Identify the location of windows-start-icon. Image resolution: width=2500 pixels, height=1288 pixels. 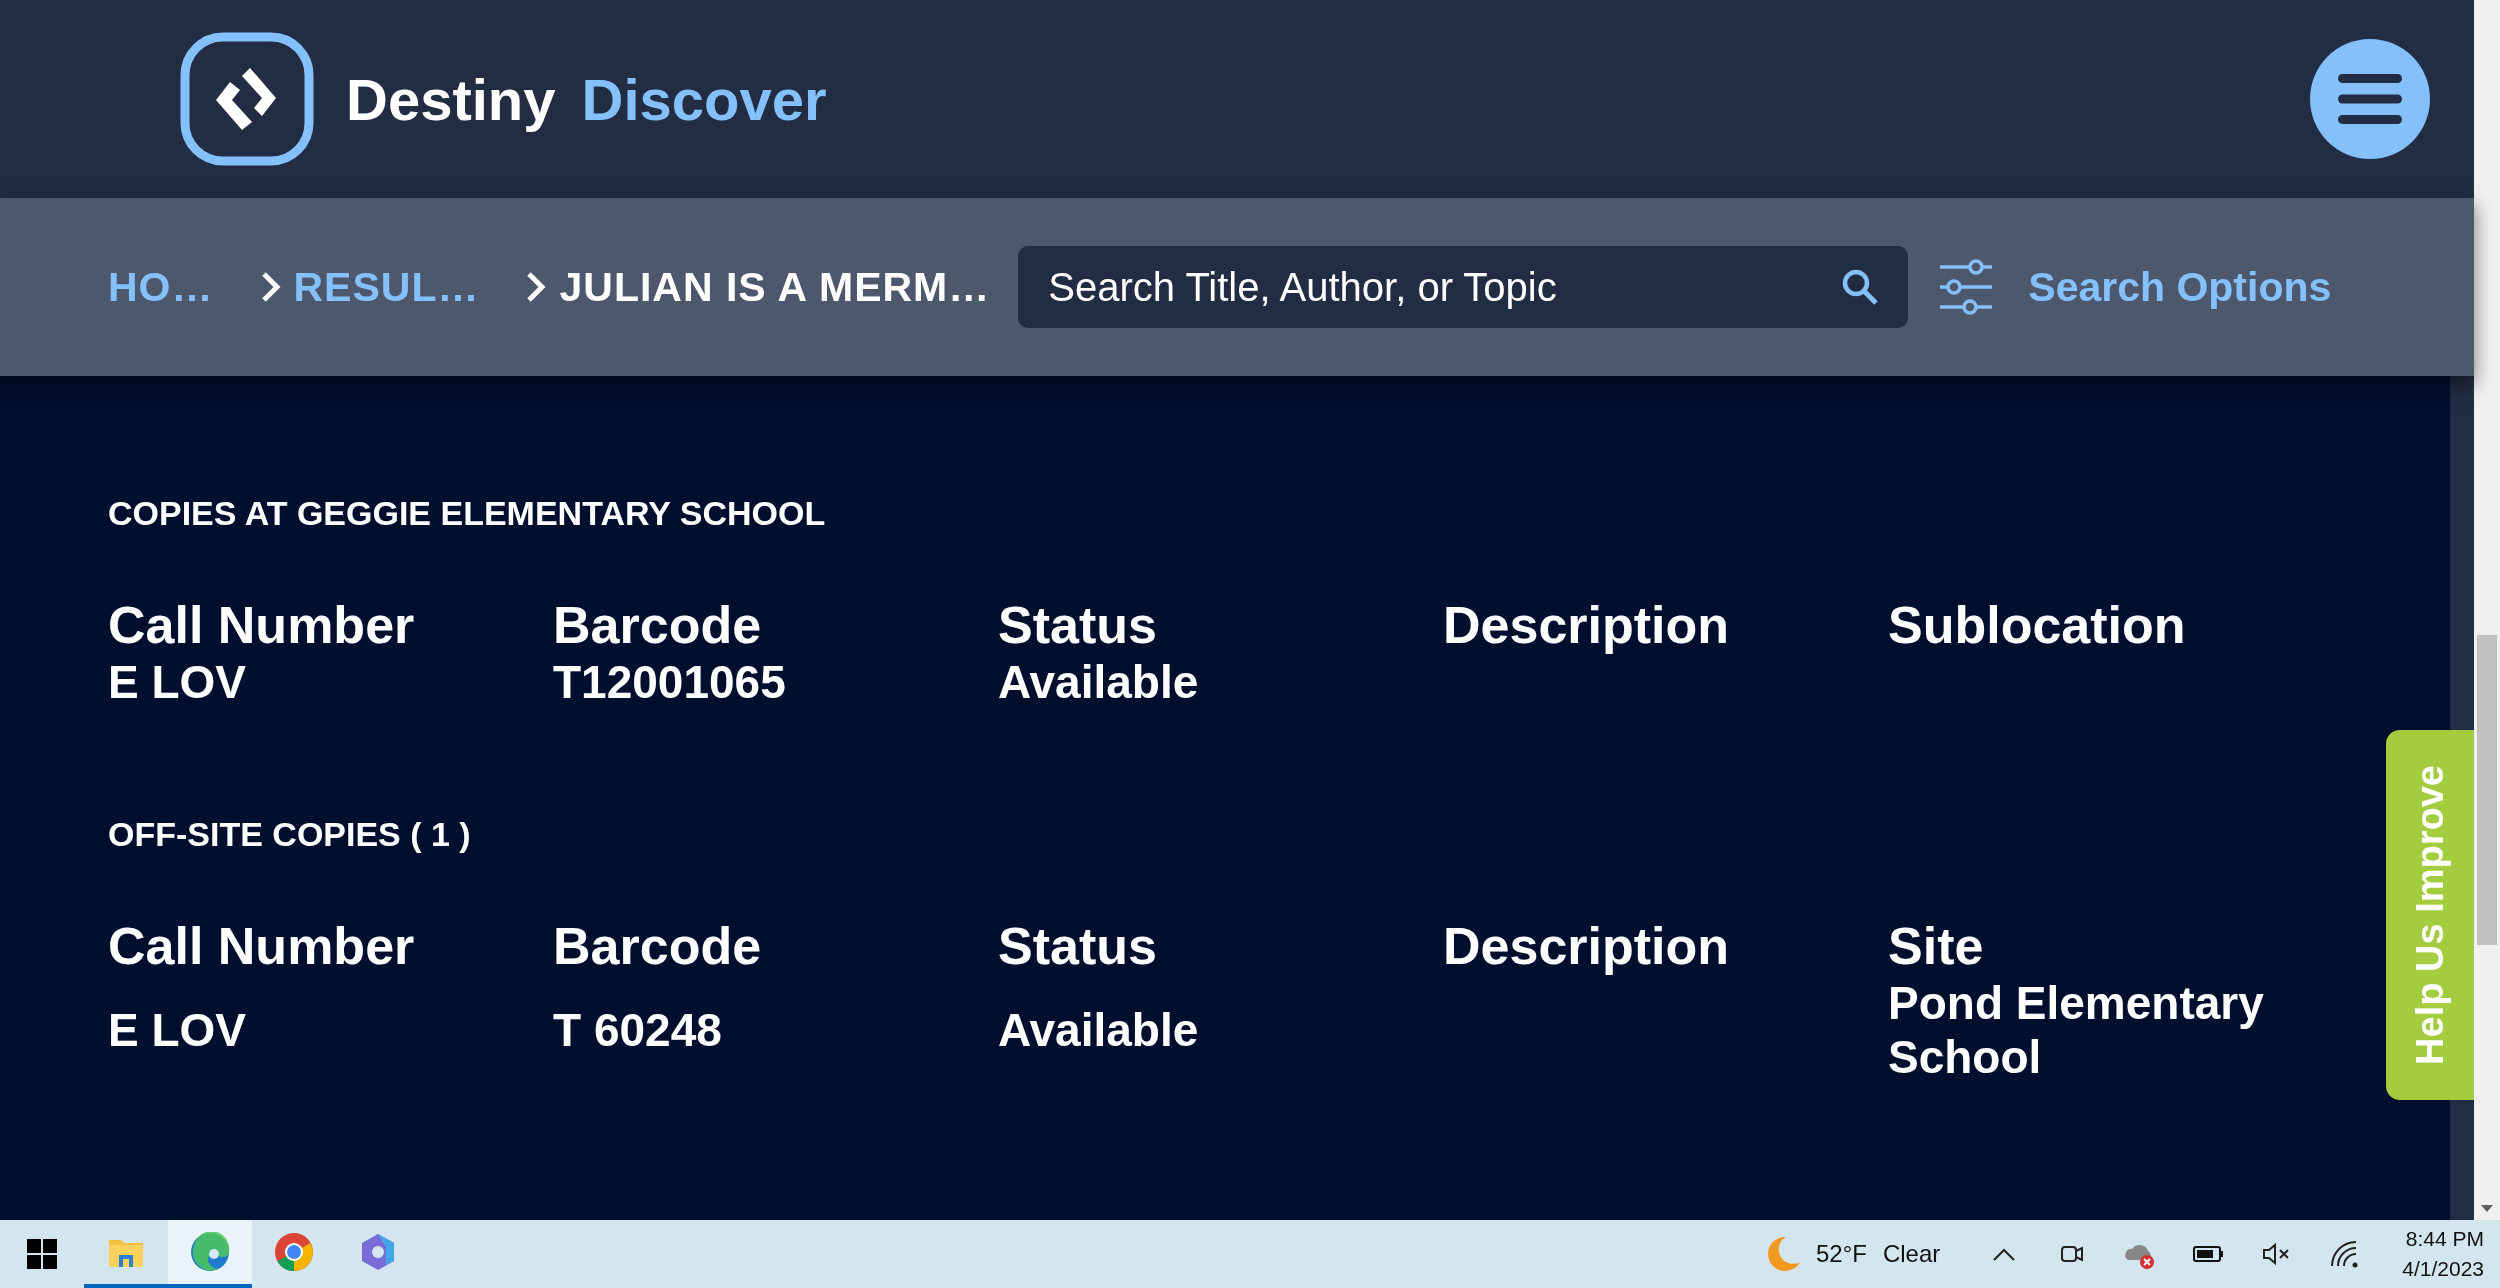
(42, 1254).